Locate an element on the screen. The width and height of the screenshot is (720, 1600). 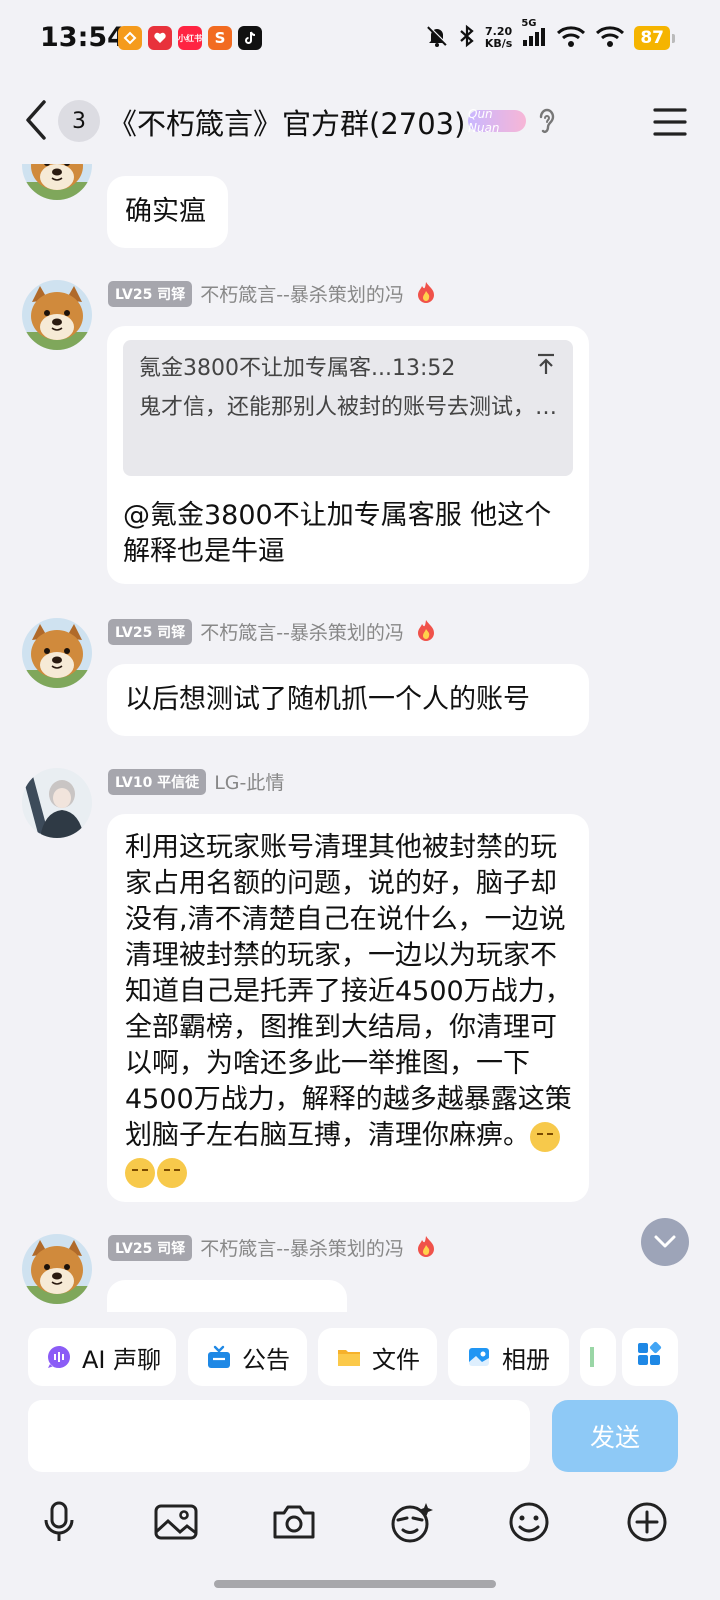
message-bubble: 确实瘟 is located at coordinates (167, 212).